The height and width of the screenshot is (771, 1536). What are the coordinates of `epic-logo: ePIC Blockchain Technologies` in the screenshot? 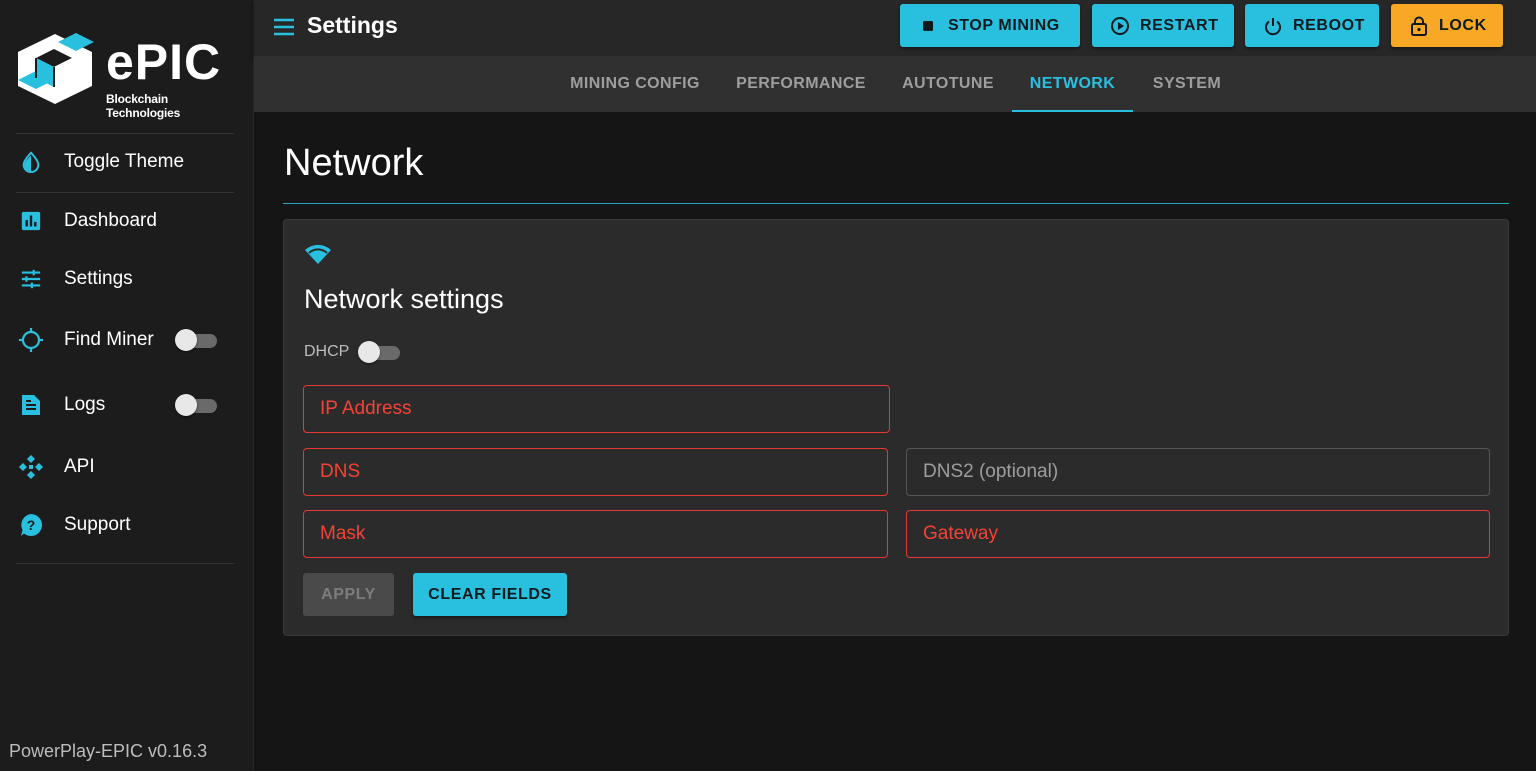 It's located at (129, 75).